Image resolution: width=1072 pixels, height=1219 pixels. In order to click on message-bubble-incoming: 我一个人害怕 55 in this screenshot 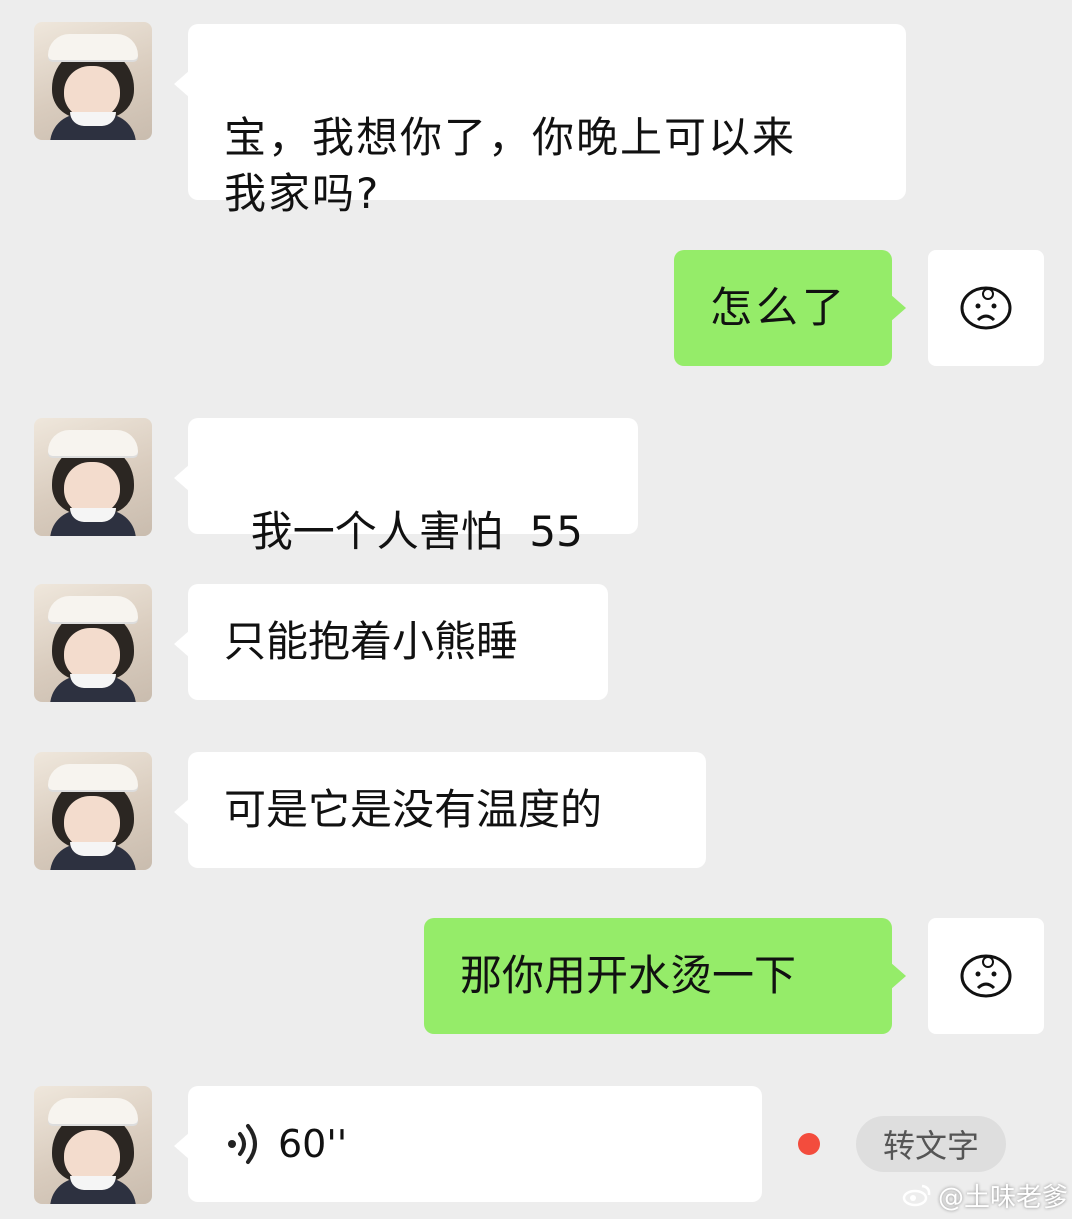, I will do `click(406, 487)`.